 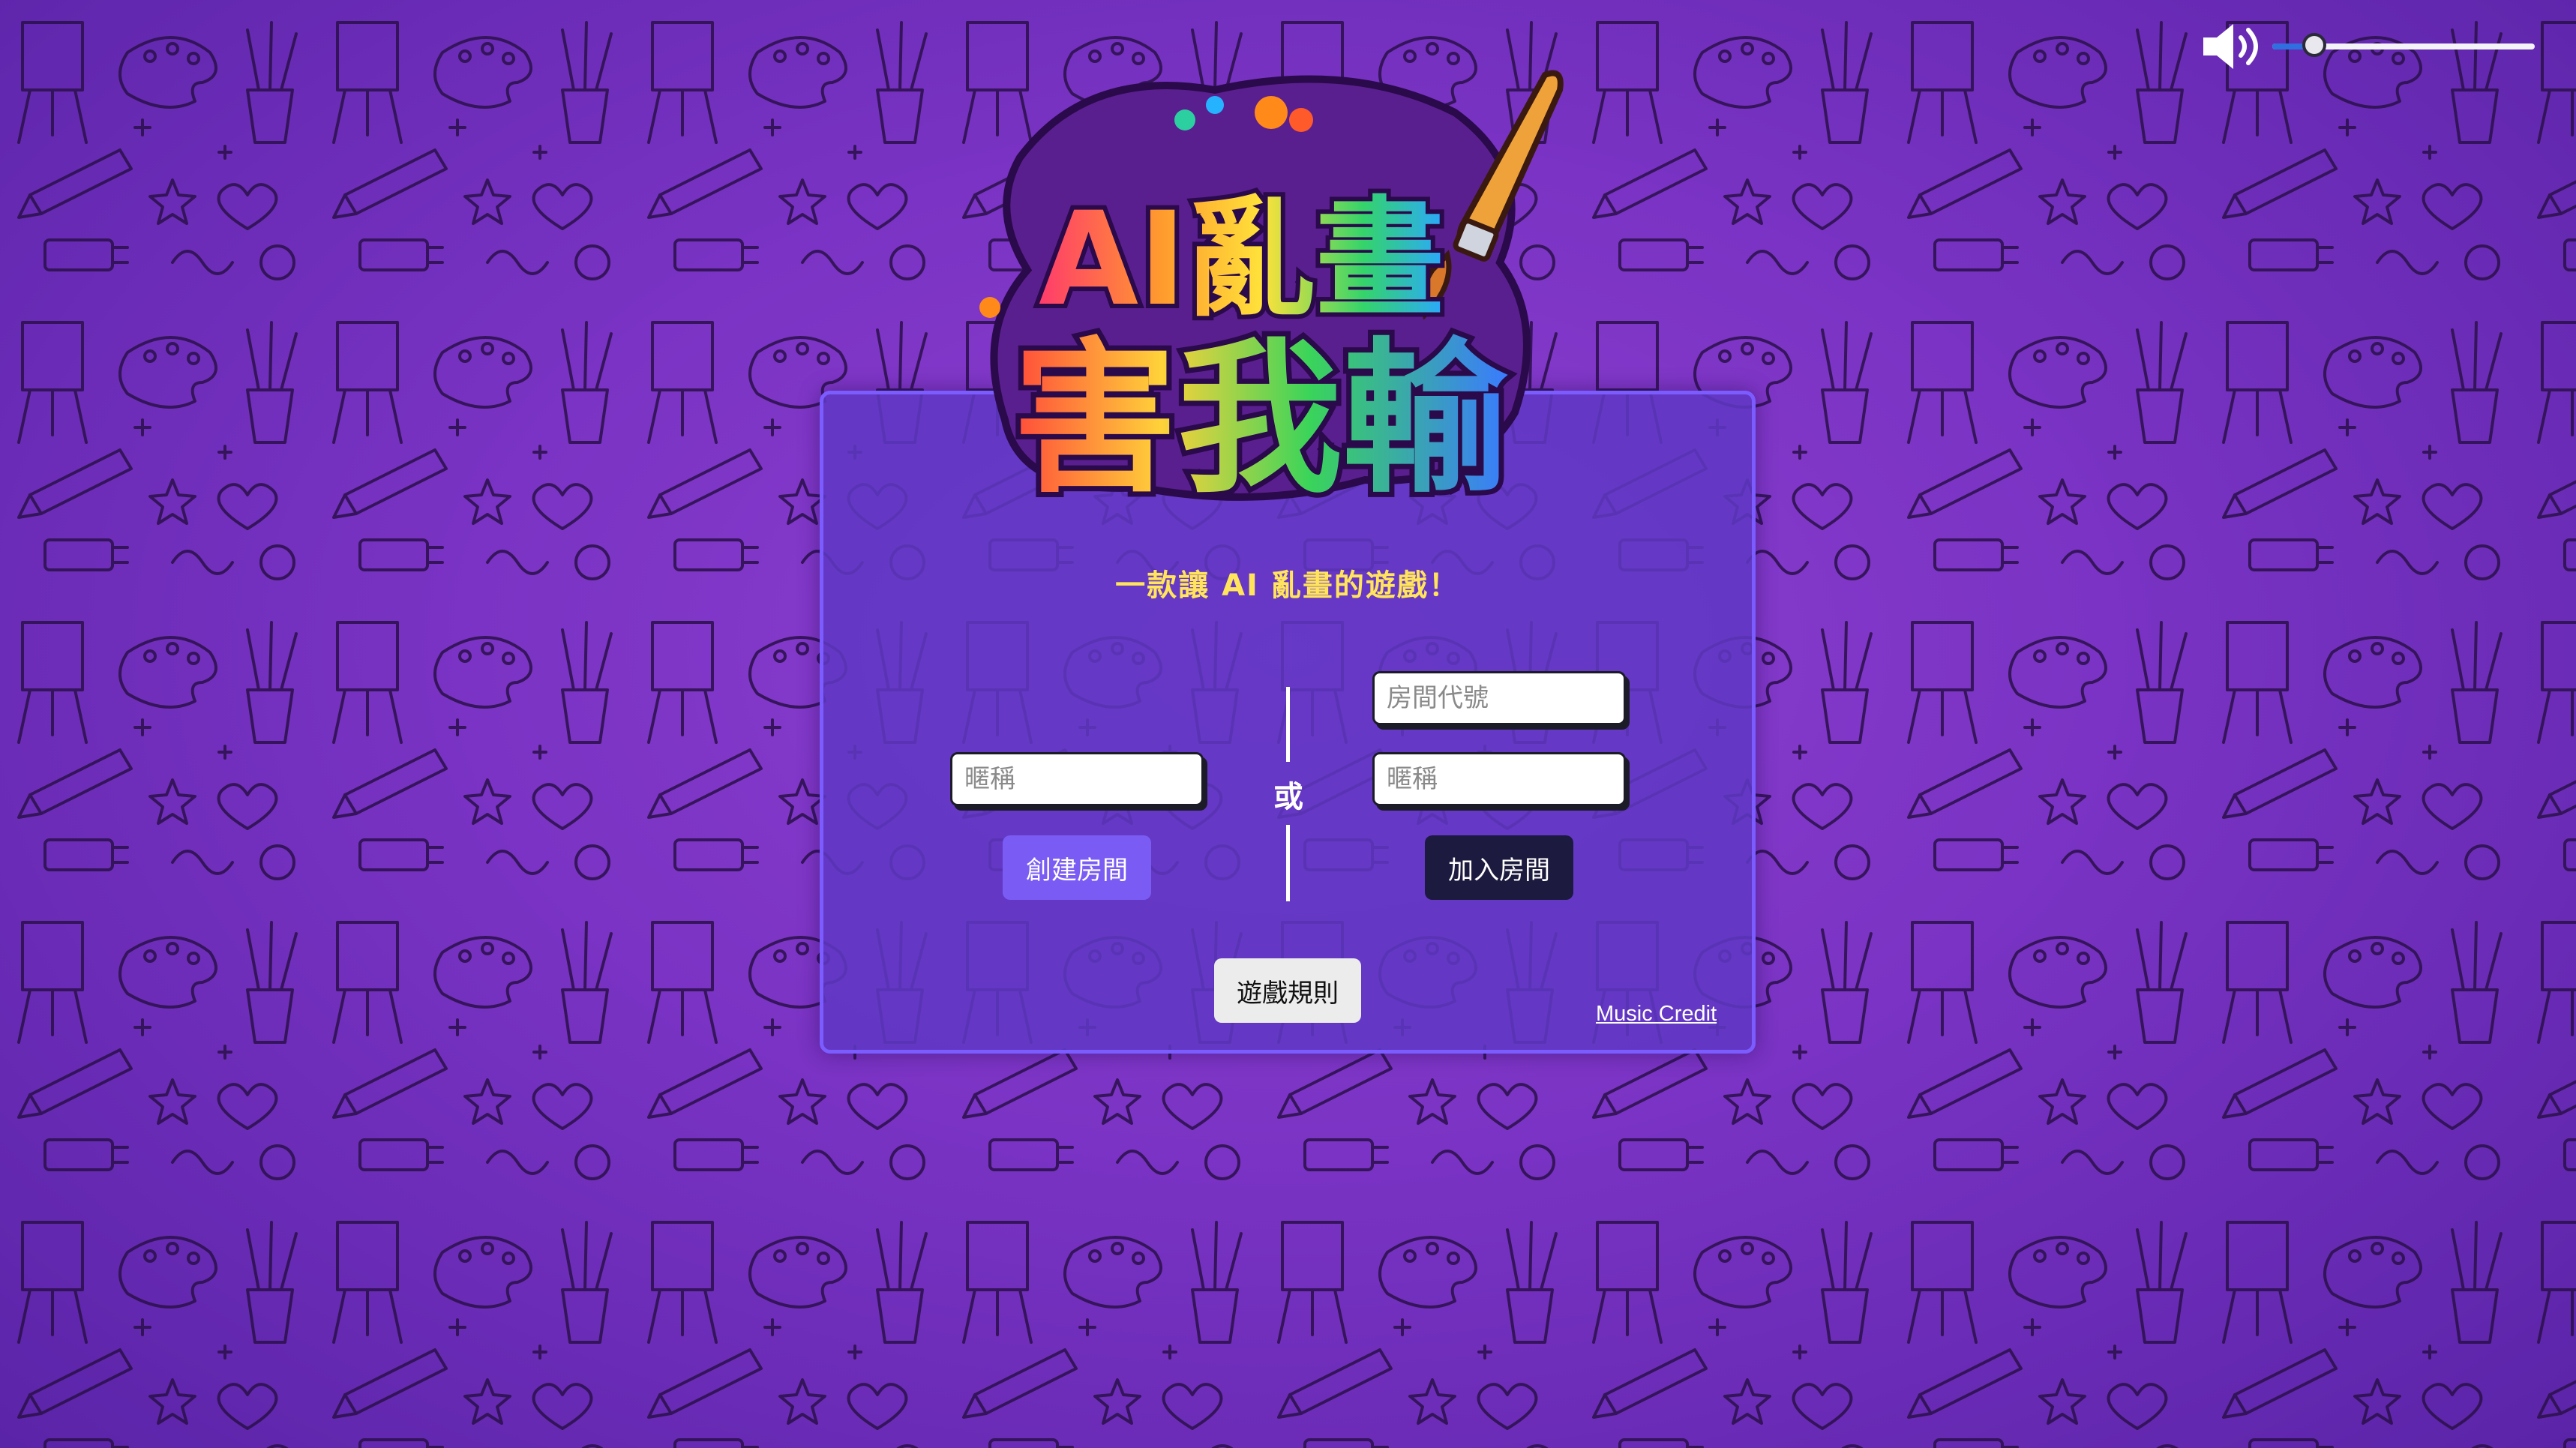 I want to click on music-credit-link: Music Credit, so click(x=1657, y=1014).